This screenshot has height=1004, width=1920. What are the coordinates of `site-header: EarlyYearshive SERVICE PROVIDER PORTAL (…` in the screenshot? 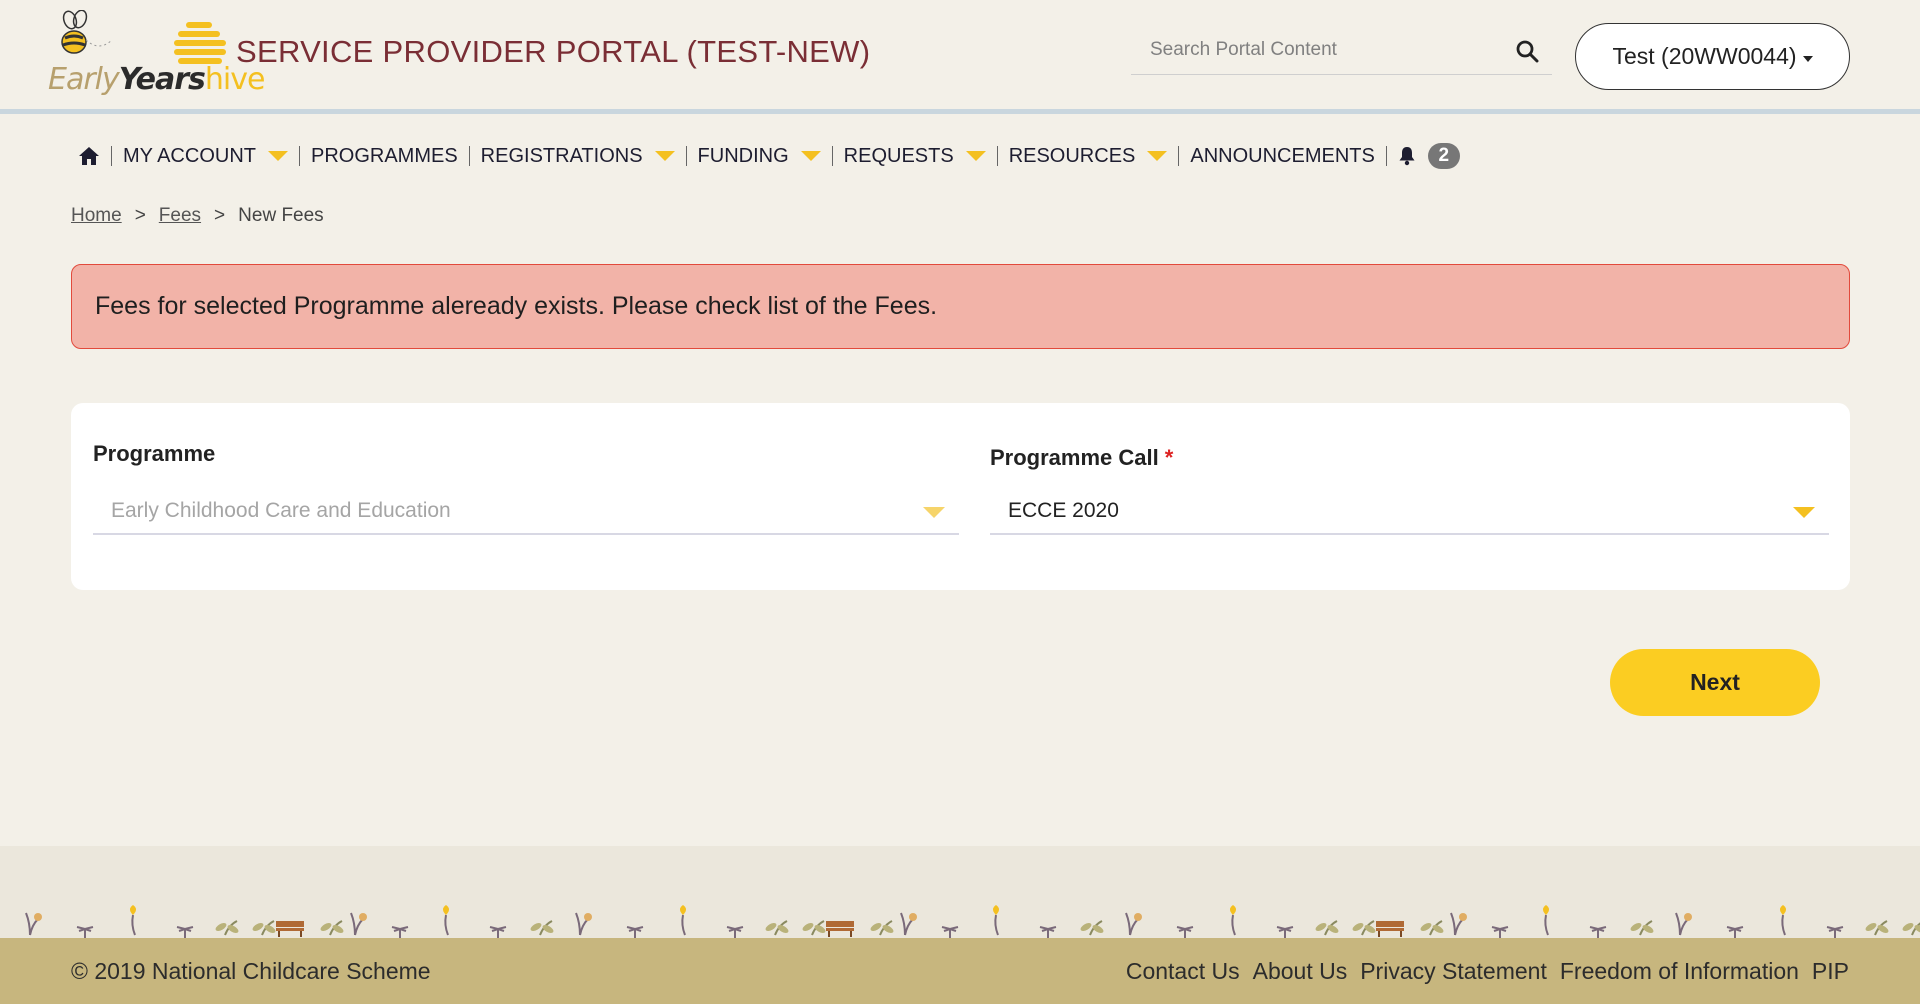 It's located at (960, 57).